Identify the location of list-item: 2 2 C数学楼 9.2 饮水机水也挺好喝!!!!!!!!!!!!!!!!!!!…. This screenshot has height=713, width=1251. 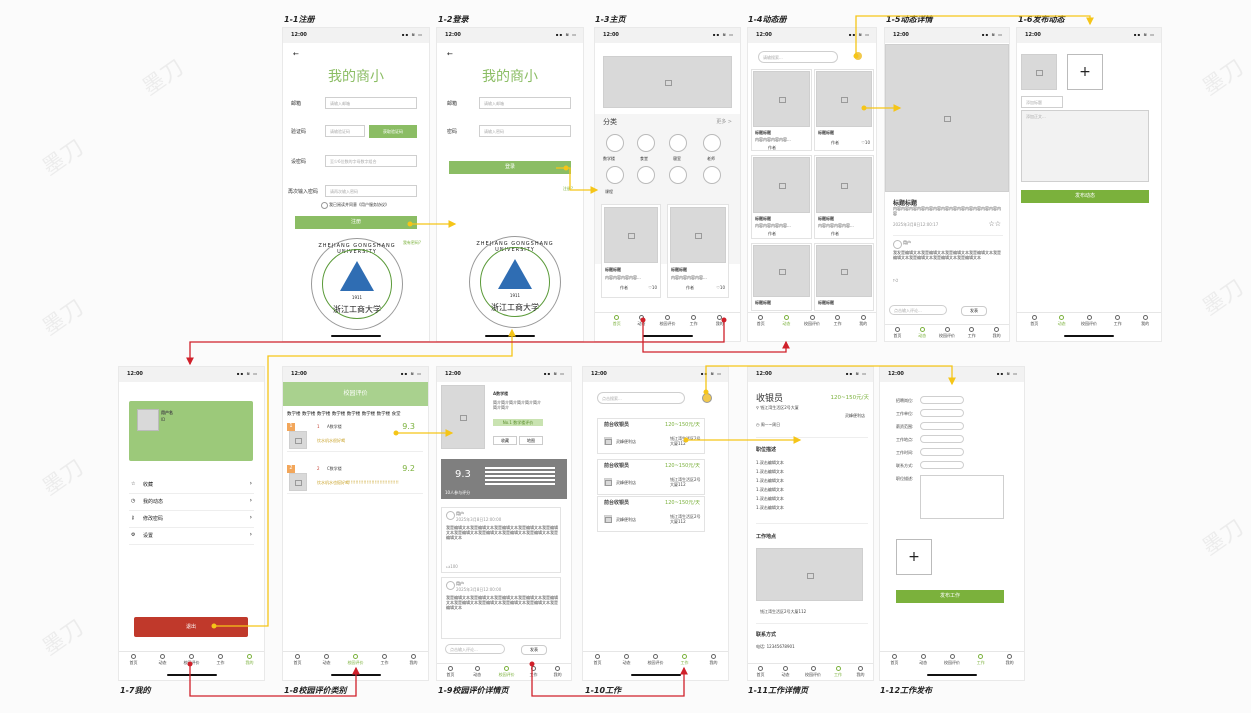
(355, 478).